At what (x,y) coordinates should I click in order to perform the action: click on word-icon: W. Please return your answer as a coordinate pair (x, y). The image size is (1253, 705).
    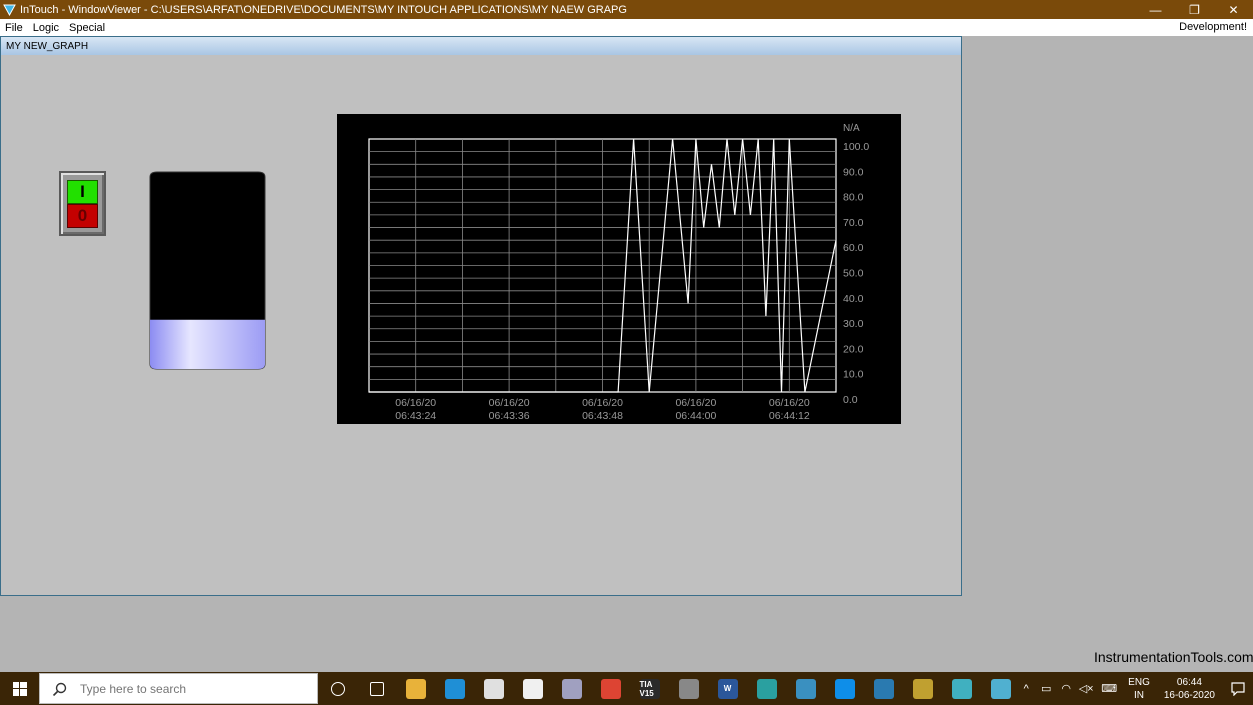
    Looking at the image, I should click on (727, 688).